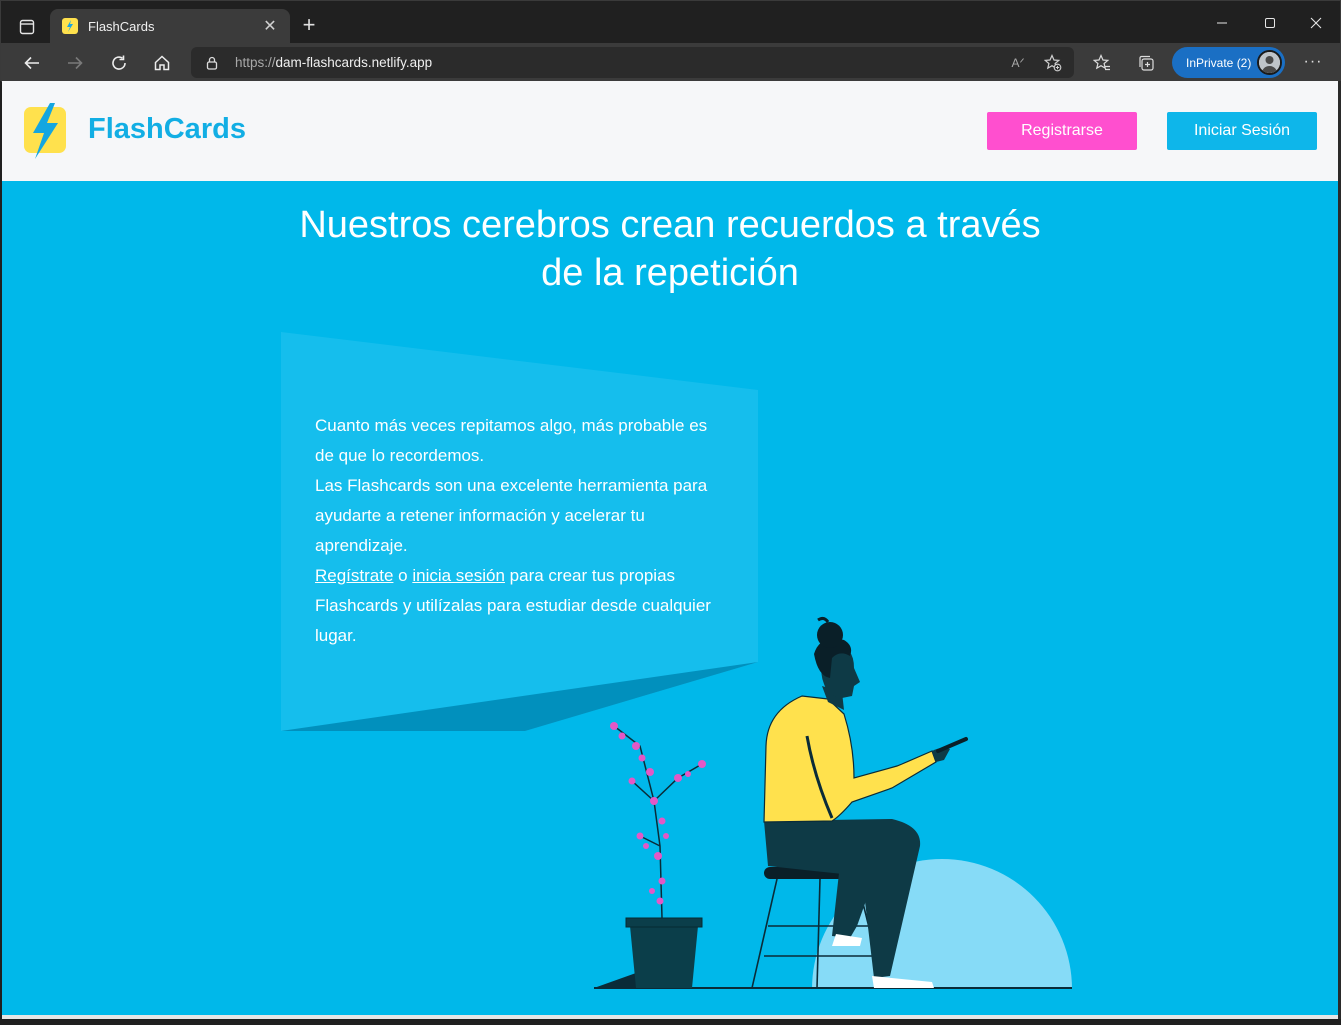 This screenshot has height=1025, width=1341. What do you see at coordinates (255, 62) in the screenshot?
I see `url-scheme: https://` at bounding box center [255, 62].